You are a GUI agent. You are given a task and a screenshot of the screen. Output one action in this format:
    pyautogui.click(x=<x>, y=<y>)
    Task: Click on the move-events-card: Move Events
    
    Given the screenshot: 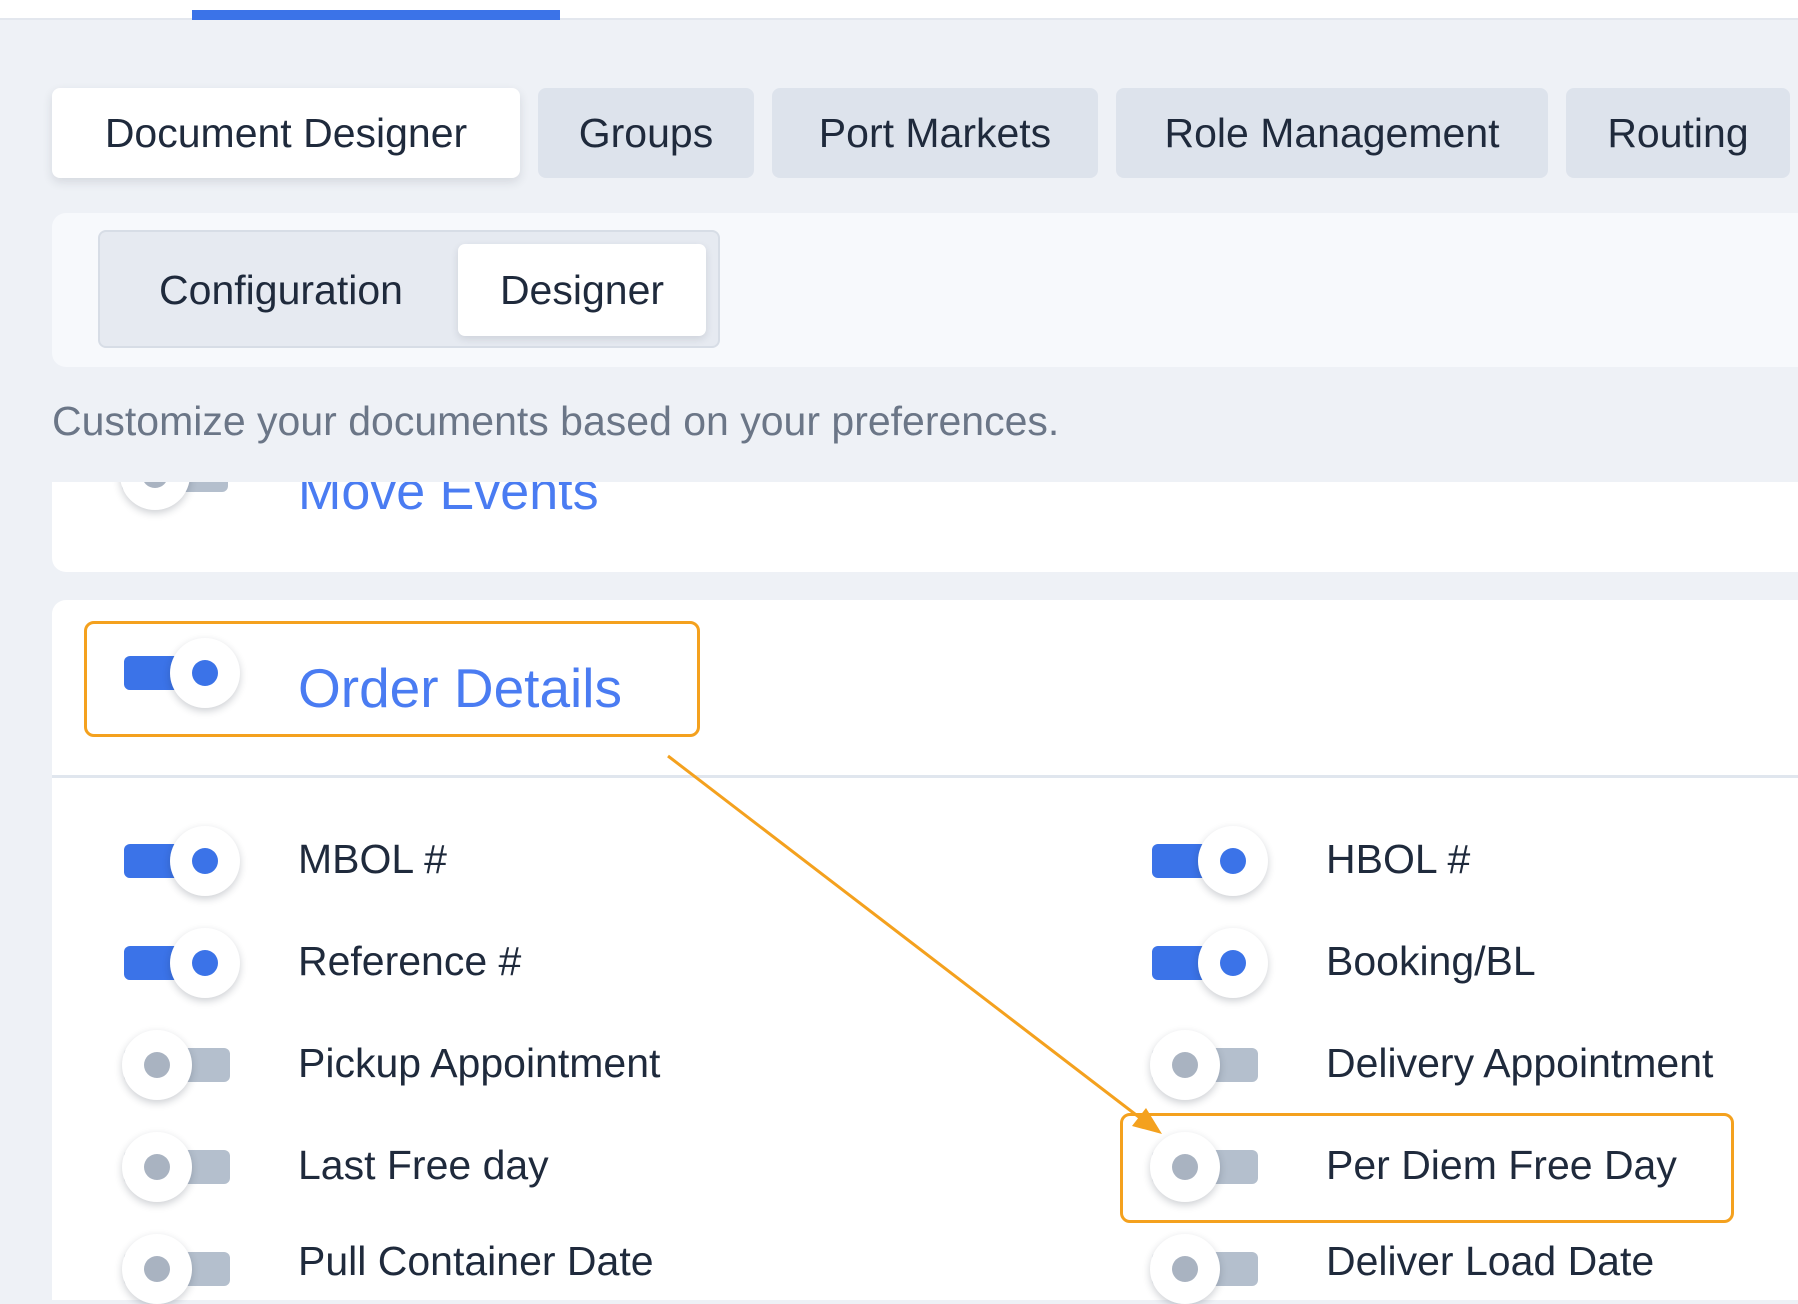 What is the action you would take?
    pyautogui.click(x=925, y=527)
    